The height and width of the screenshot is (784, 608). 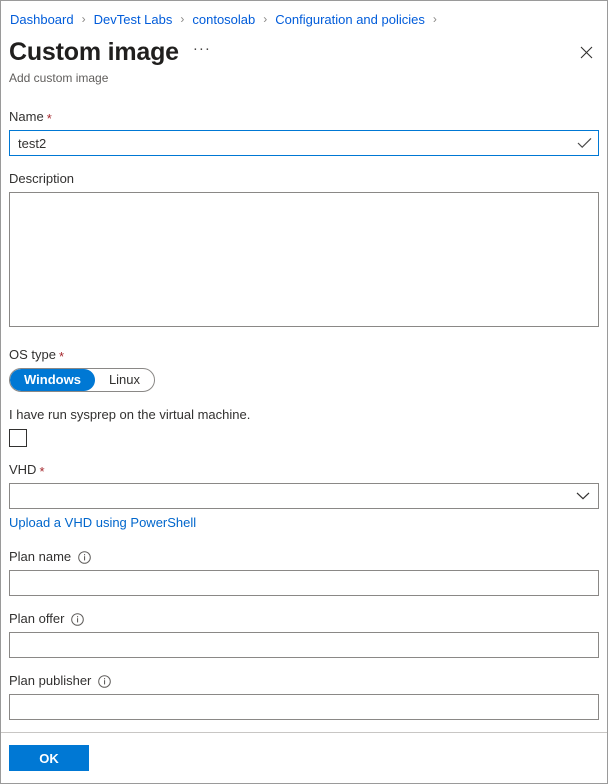 I want to click on plan-offer-label: Plan offer, so click(x=37, y=618).